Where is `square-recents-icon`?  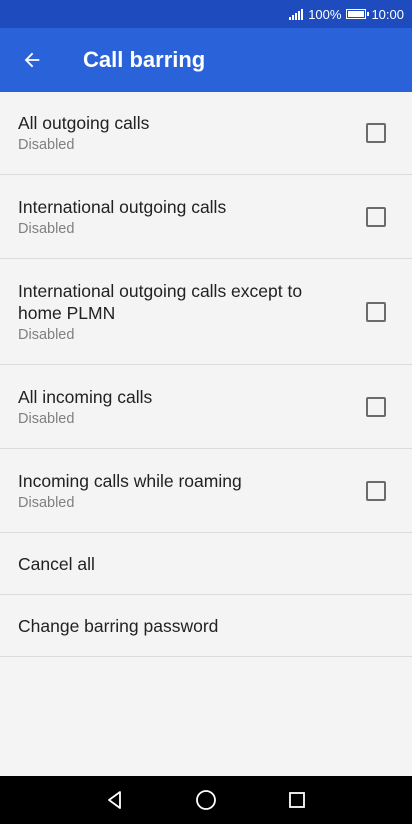
square-recents-icon is located at coordinates (296, 800).